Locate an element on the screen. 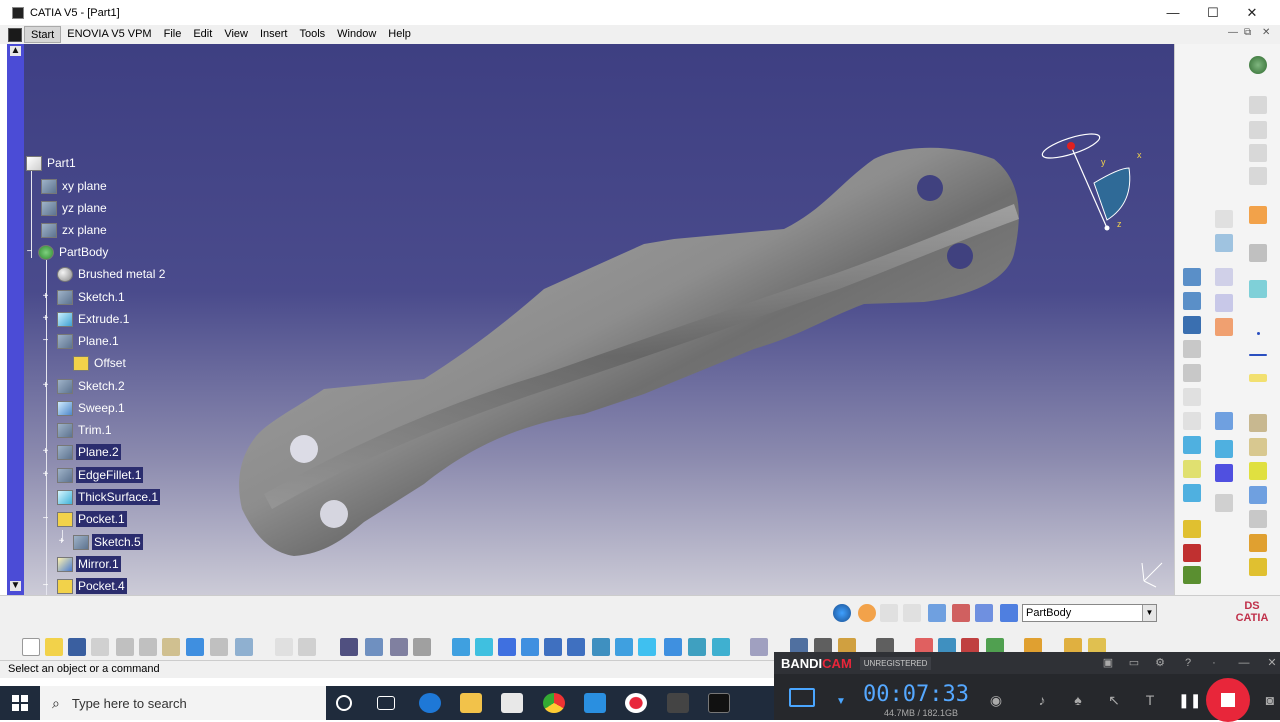 The width and height of the screenshot is (1280, 722). close-surface-icon is located at coordinates (1258, 567).